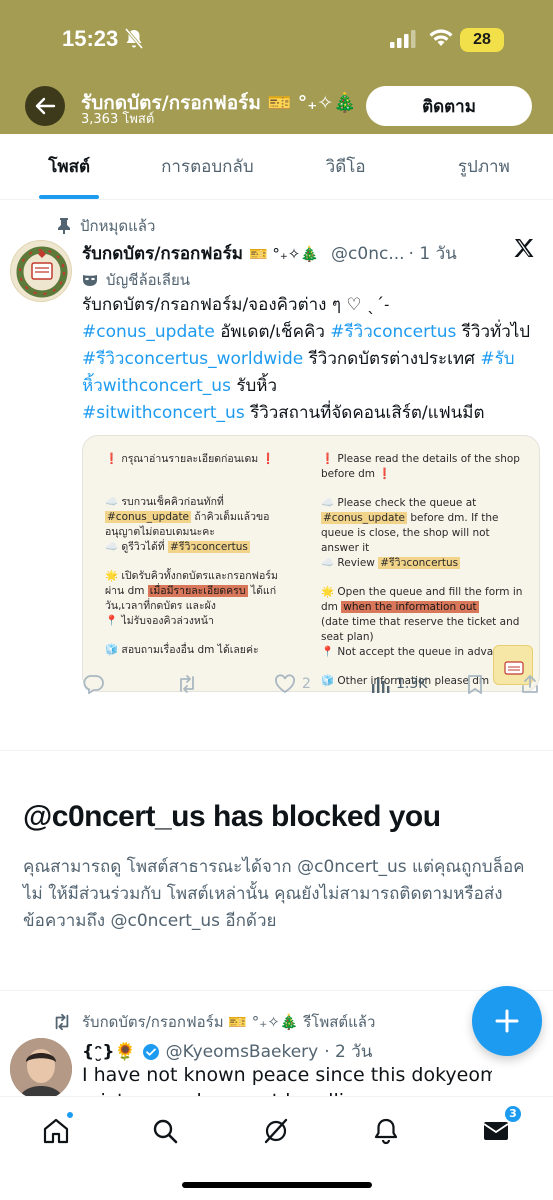 This screenshot has height=1200, width=553. What do you see at coordinates (284, 253) in the screenshot?
I see `author-emoji: 🎫 °₊✧🎄` at bounding box center [284, 253].